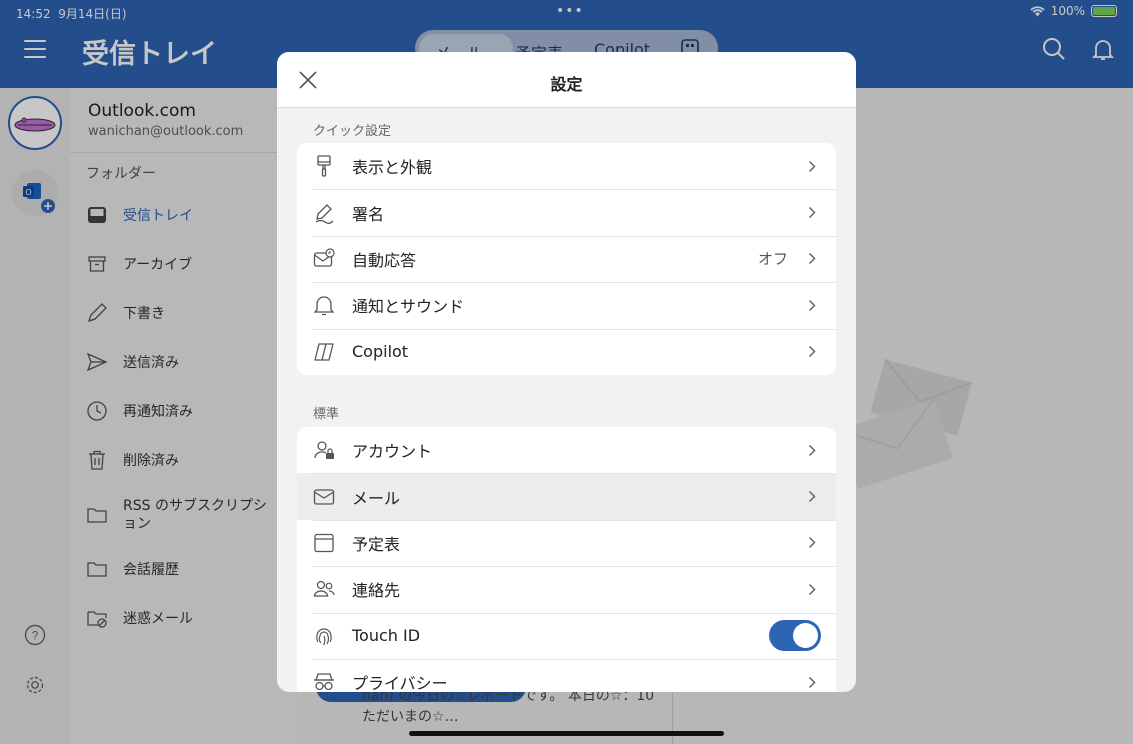 This screenshot has width=1133, height=744. I want to click on settings-row-touch-id: Touch ID, so click(566, 635).